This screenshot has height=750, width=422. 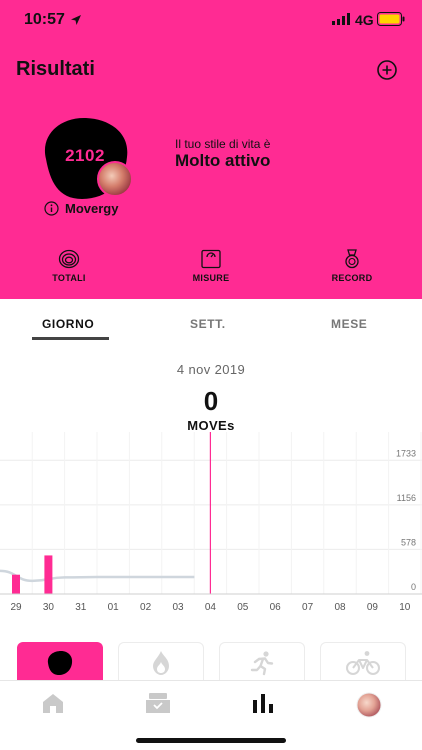 What do you see at coordinates (349, 324) in the screenshot?
I see `tab-mese: MESE` at bounding box center [349, 324].